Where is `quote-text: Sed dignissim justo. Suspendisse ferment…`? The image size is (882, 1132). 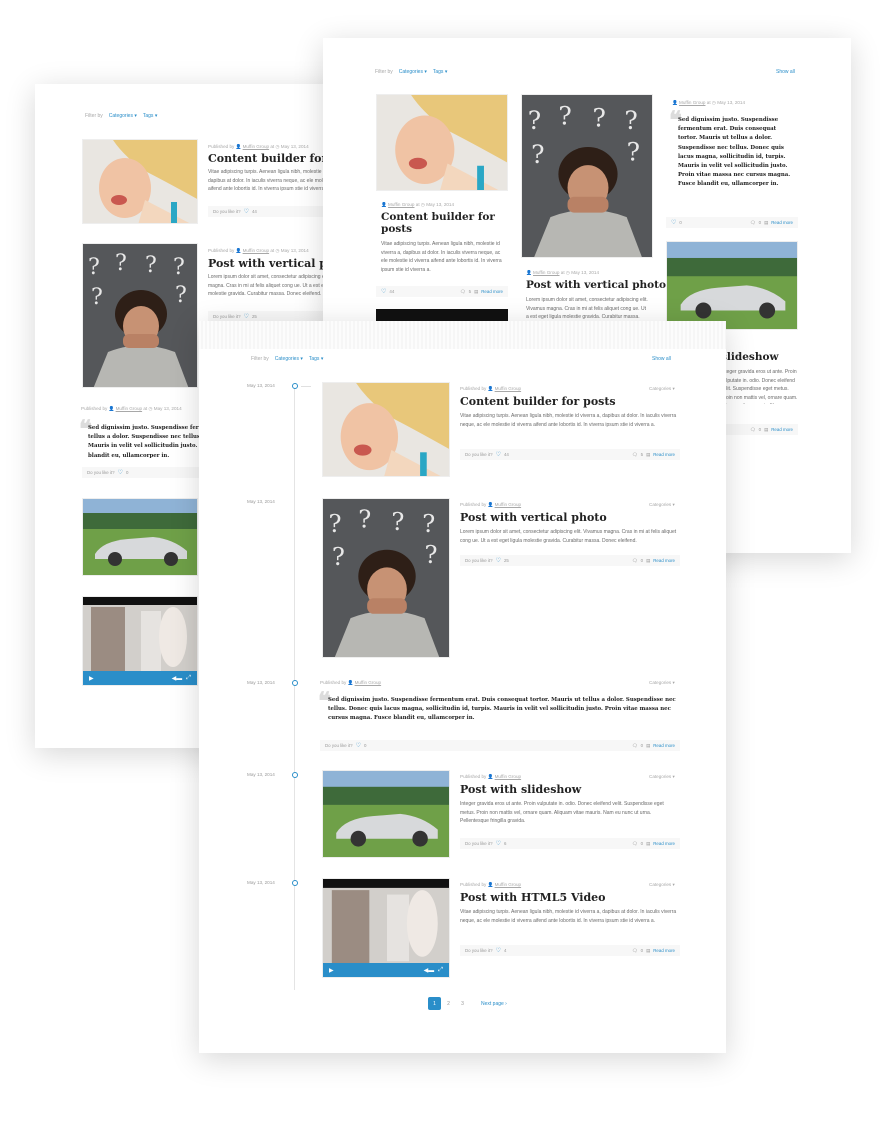 quote-text: Sed dignissim justo. Suspendisse ferment… is located at coordinates (502, 709).